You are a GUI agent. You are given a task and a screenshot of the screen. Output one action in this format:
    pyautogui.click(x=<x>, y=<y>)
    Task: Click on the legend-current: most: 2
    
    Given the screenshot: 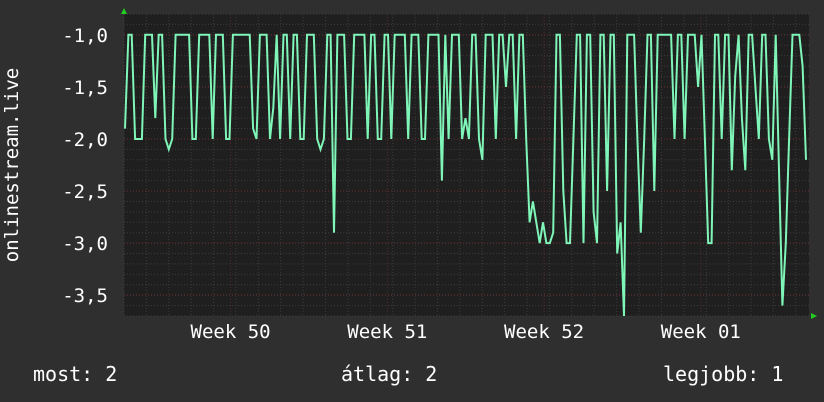 What is the action you would take?
    pyautogui.click(x=75, y=374)
    